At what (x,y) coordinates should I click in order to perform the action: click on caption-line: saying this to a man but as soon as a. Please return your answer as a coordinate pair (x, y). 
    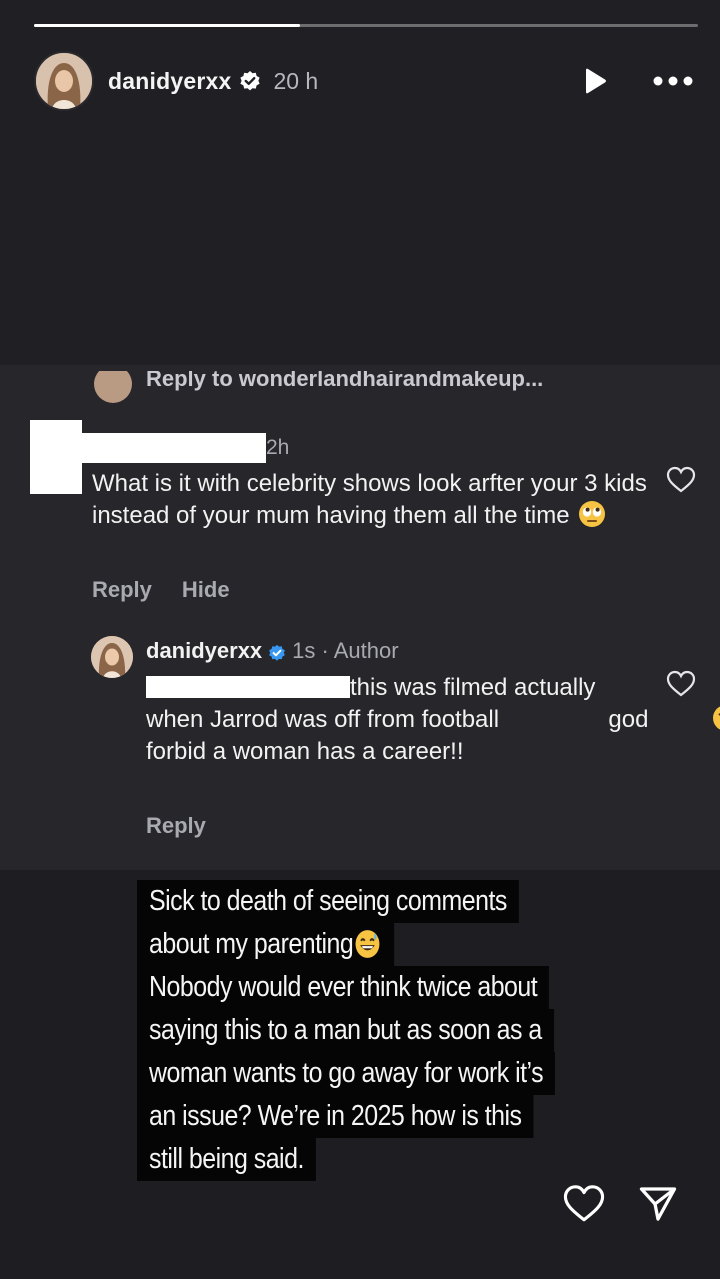
    Looking at the image, I should click on (345, 1030).